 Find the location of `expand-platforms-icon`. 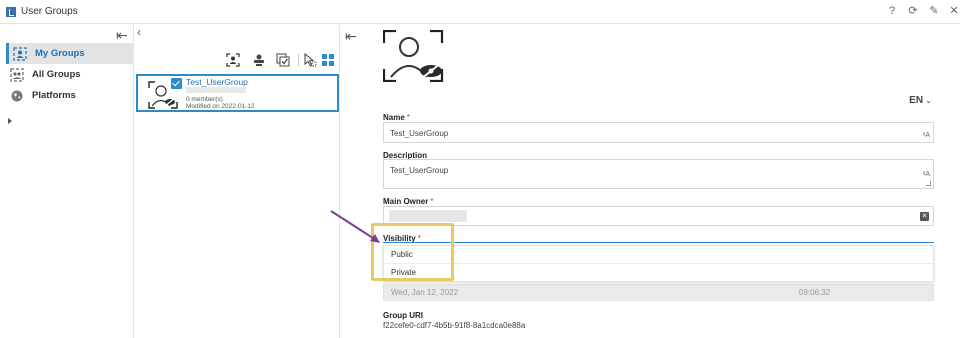

expand-platforms-icon is located at coordinates (10, 121).